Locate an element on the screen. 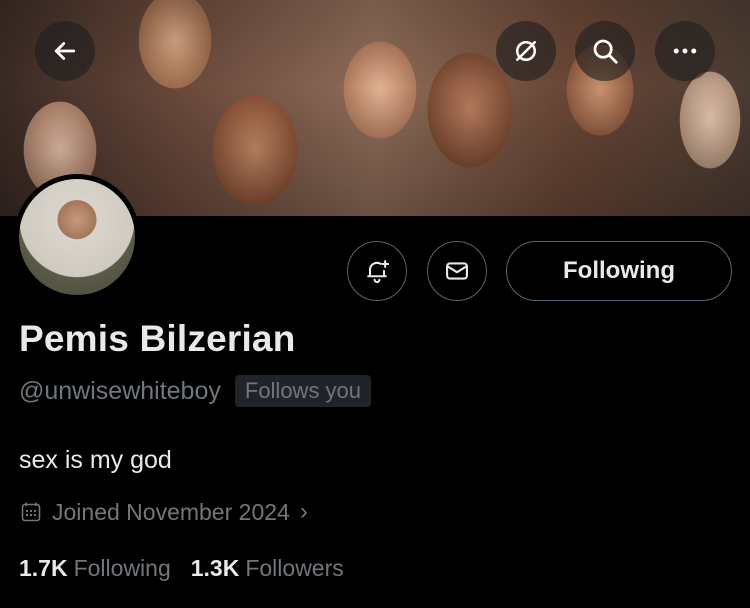 The width and height of the screenshot is (750, 608). joined-date-row: Joined November 2024 › is located at coordinates (163, 512).